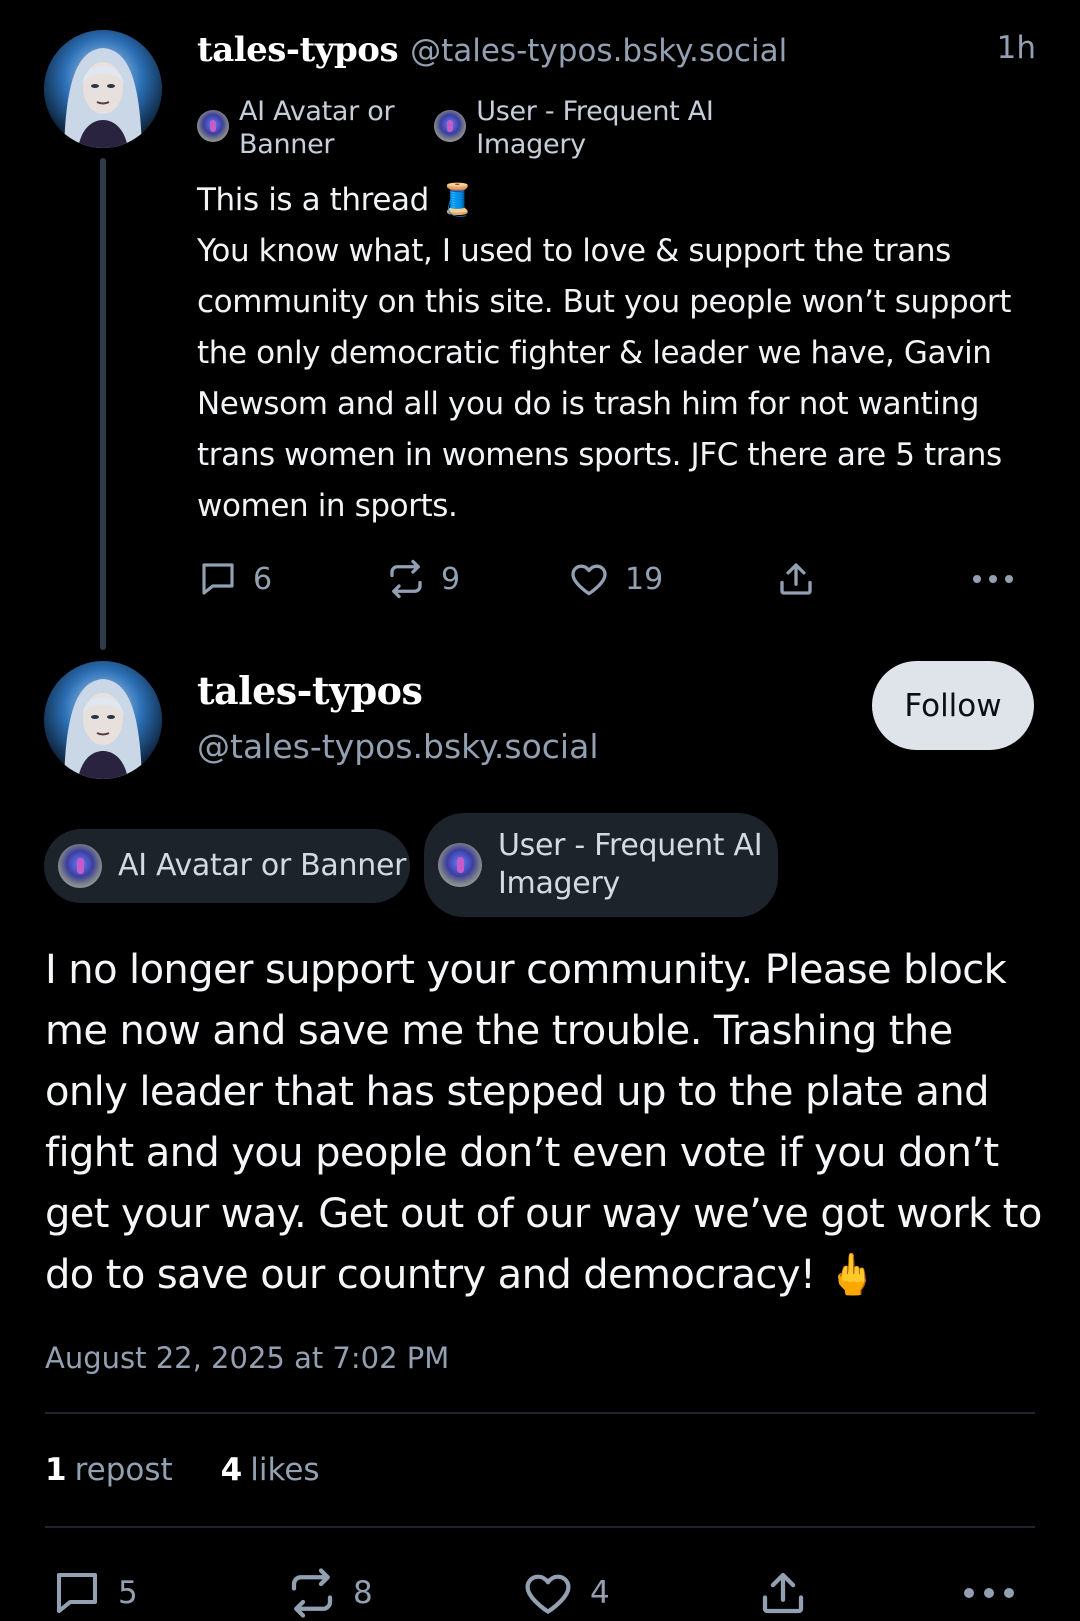 This screenshot has width=1080, height=1621. What do you see at coordinates (615, 579) in the screenshot?
I see `like-button: 19` at bounding box center [615, 579].